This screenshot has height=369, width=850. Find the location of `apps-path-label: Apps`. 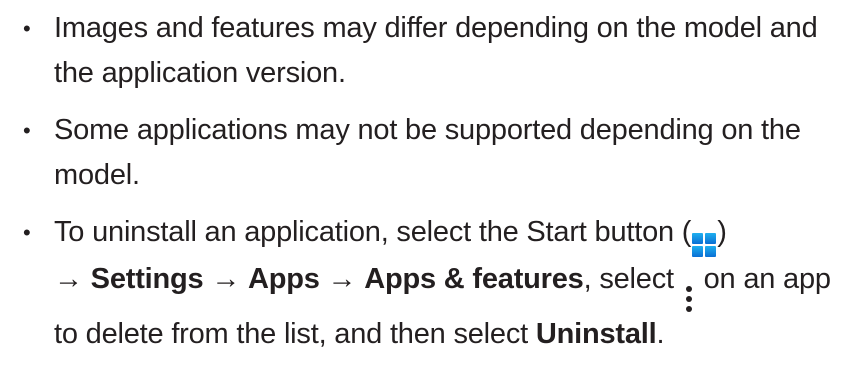

apps-path-label: Apps is located at coordinates (284, 279).